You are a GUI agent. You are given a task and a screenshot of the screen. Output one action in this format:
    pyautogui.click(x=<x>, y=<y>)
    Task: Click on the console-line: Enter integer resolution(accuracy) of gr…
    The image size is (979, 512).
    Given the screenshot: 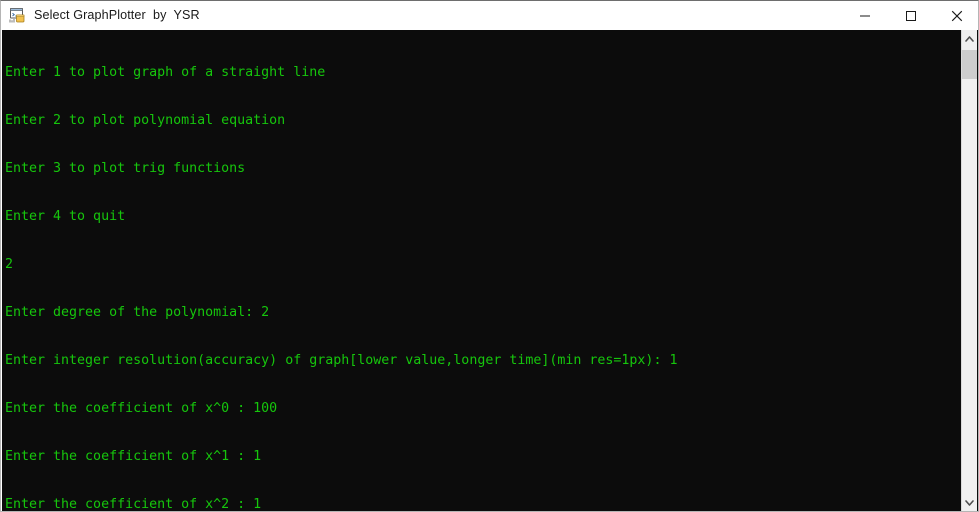 What is the action you would take?
    pyautogui.click(x=341, y=360)
    